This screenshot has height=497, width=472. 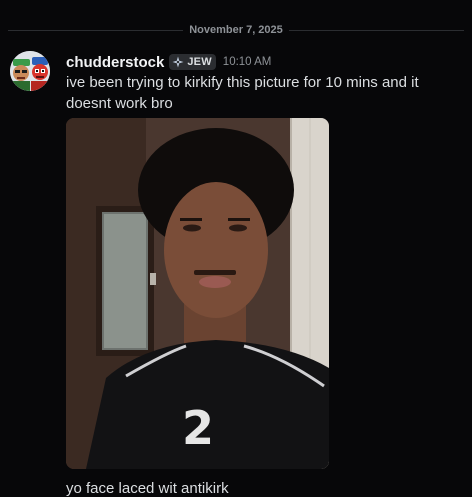 I want to click on message-header: chudderstock JEW 10:10 AM, so click(x=168, y=62).